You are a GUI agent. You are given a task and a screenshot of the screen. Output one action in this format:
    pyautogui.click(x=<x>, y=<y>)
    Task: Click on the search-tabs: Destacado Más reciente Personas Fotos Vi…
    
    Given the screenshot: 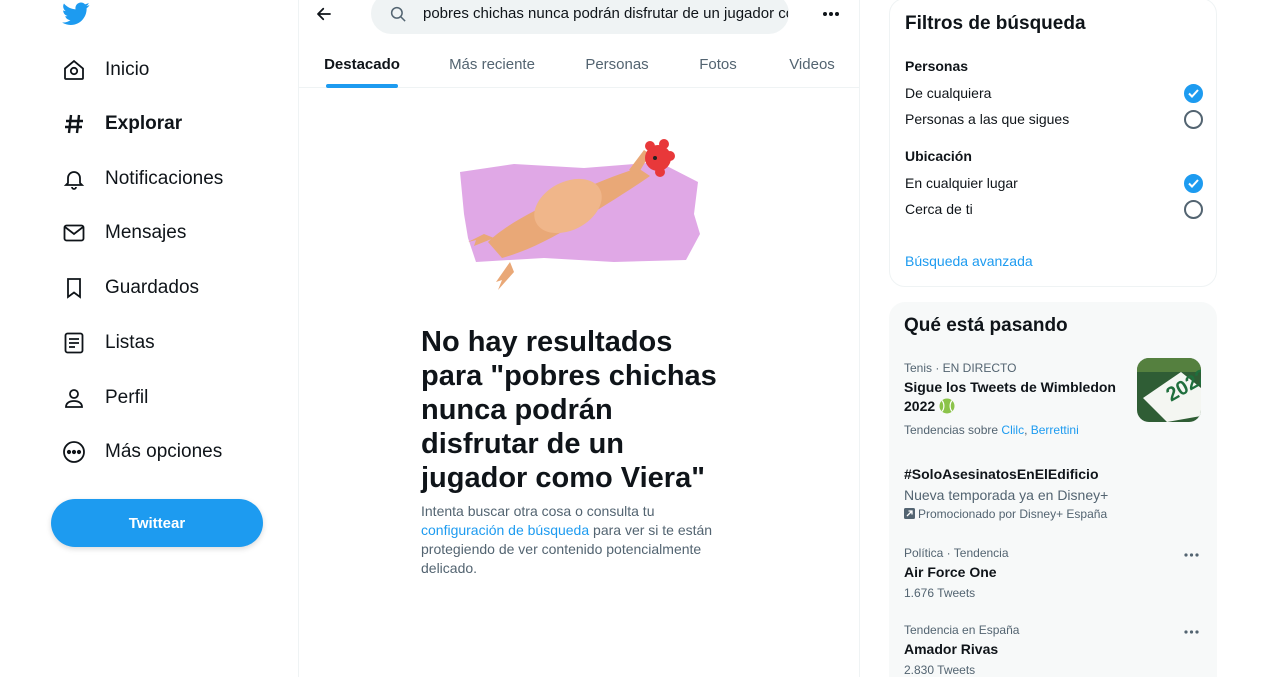 What is the action you would take?
    pyautogui.click(x=579, y=64)
    